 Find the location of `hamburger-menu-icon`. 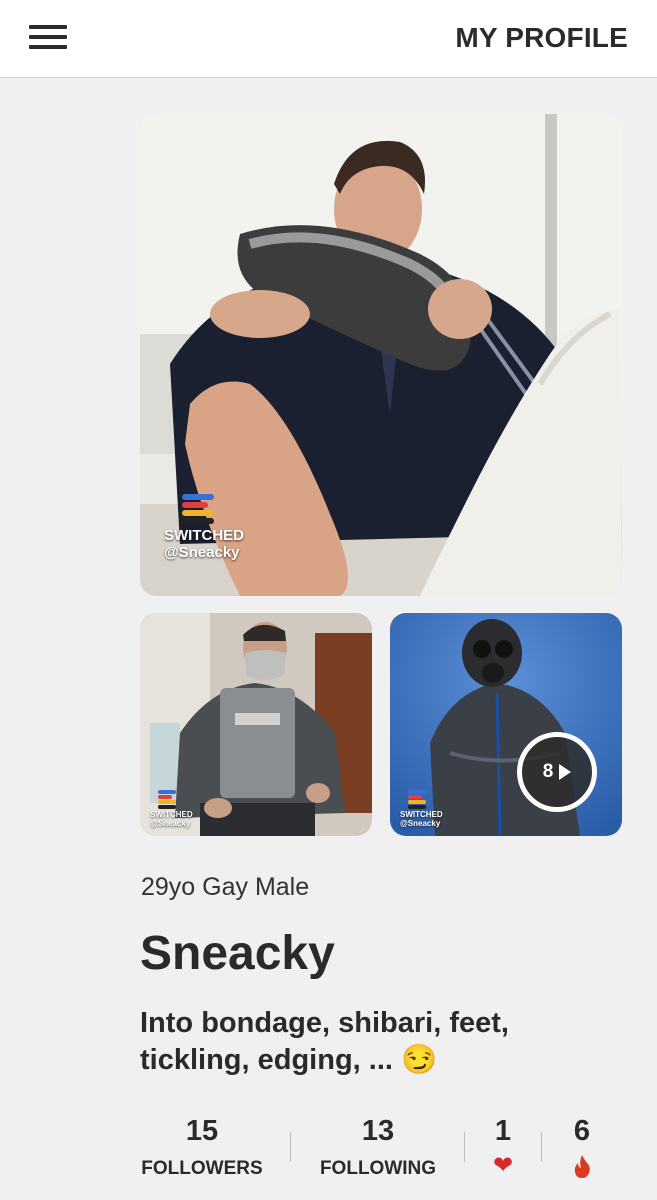

hamburger-menu-icon is located at coordinates (48, 37).